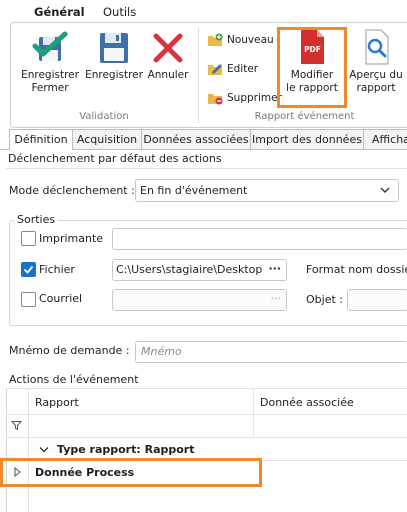 The width and height of the screenshot is (407, 512). I want to click on tab-import-donnees: Import des données, so click(307, 139).